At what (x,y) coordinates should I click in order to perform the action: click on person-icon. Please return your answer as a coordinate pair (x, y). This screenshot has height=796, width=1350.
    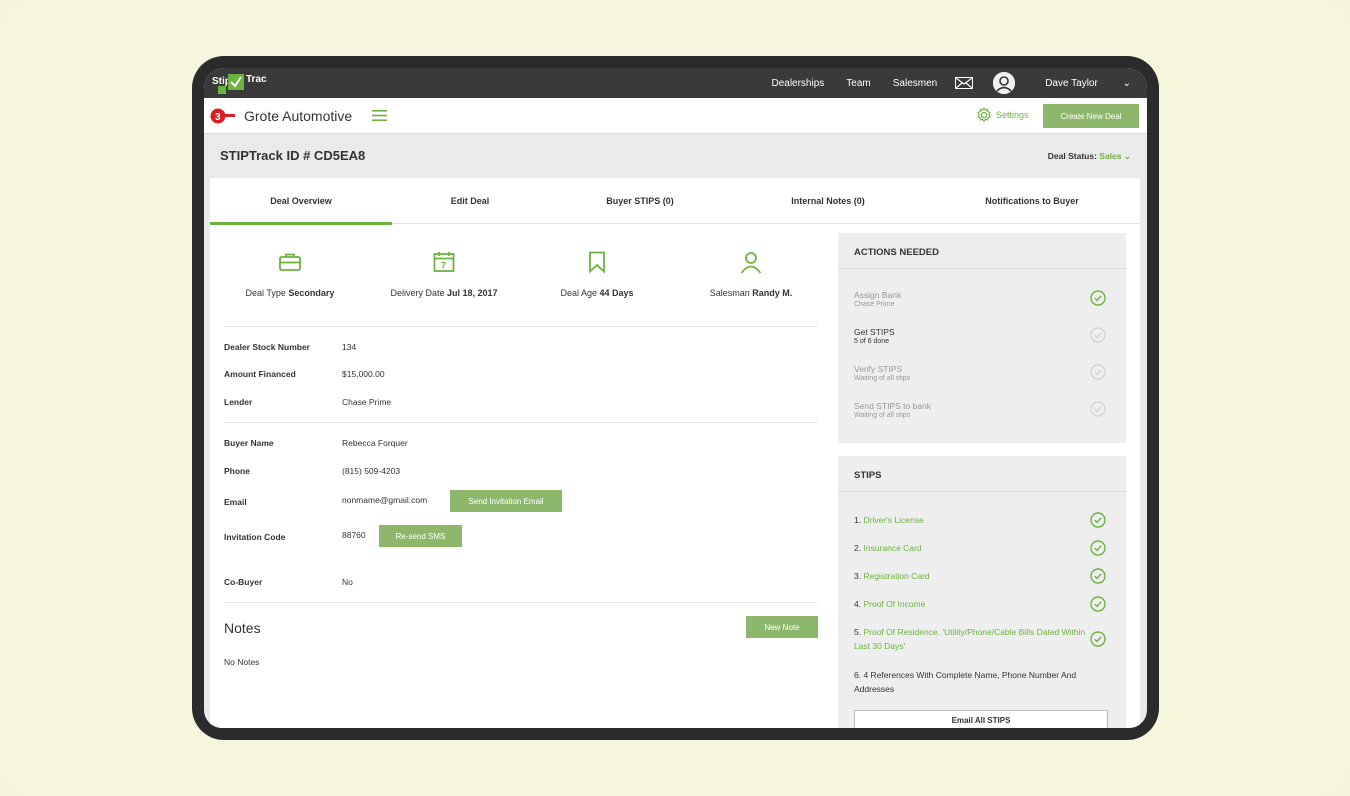
    Looking at the image, I should click on (751, 263).